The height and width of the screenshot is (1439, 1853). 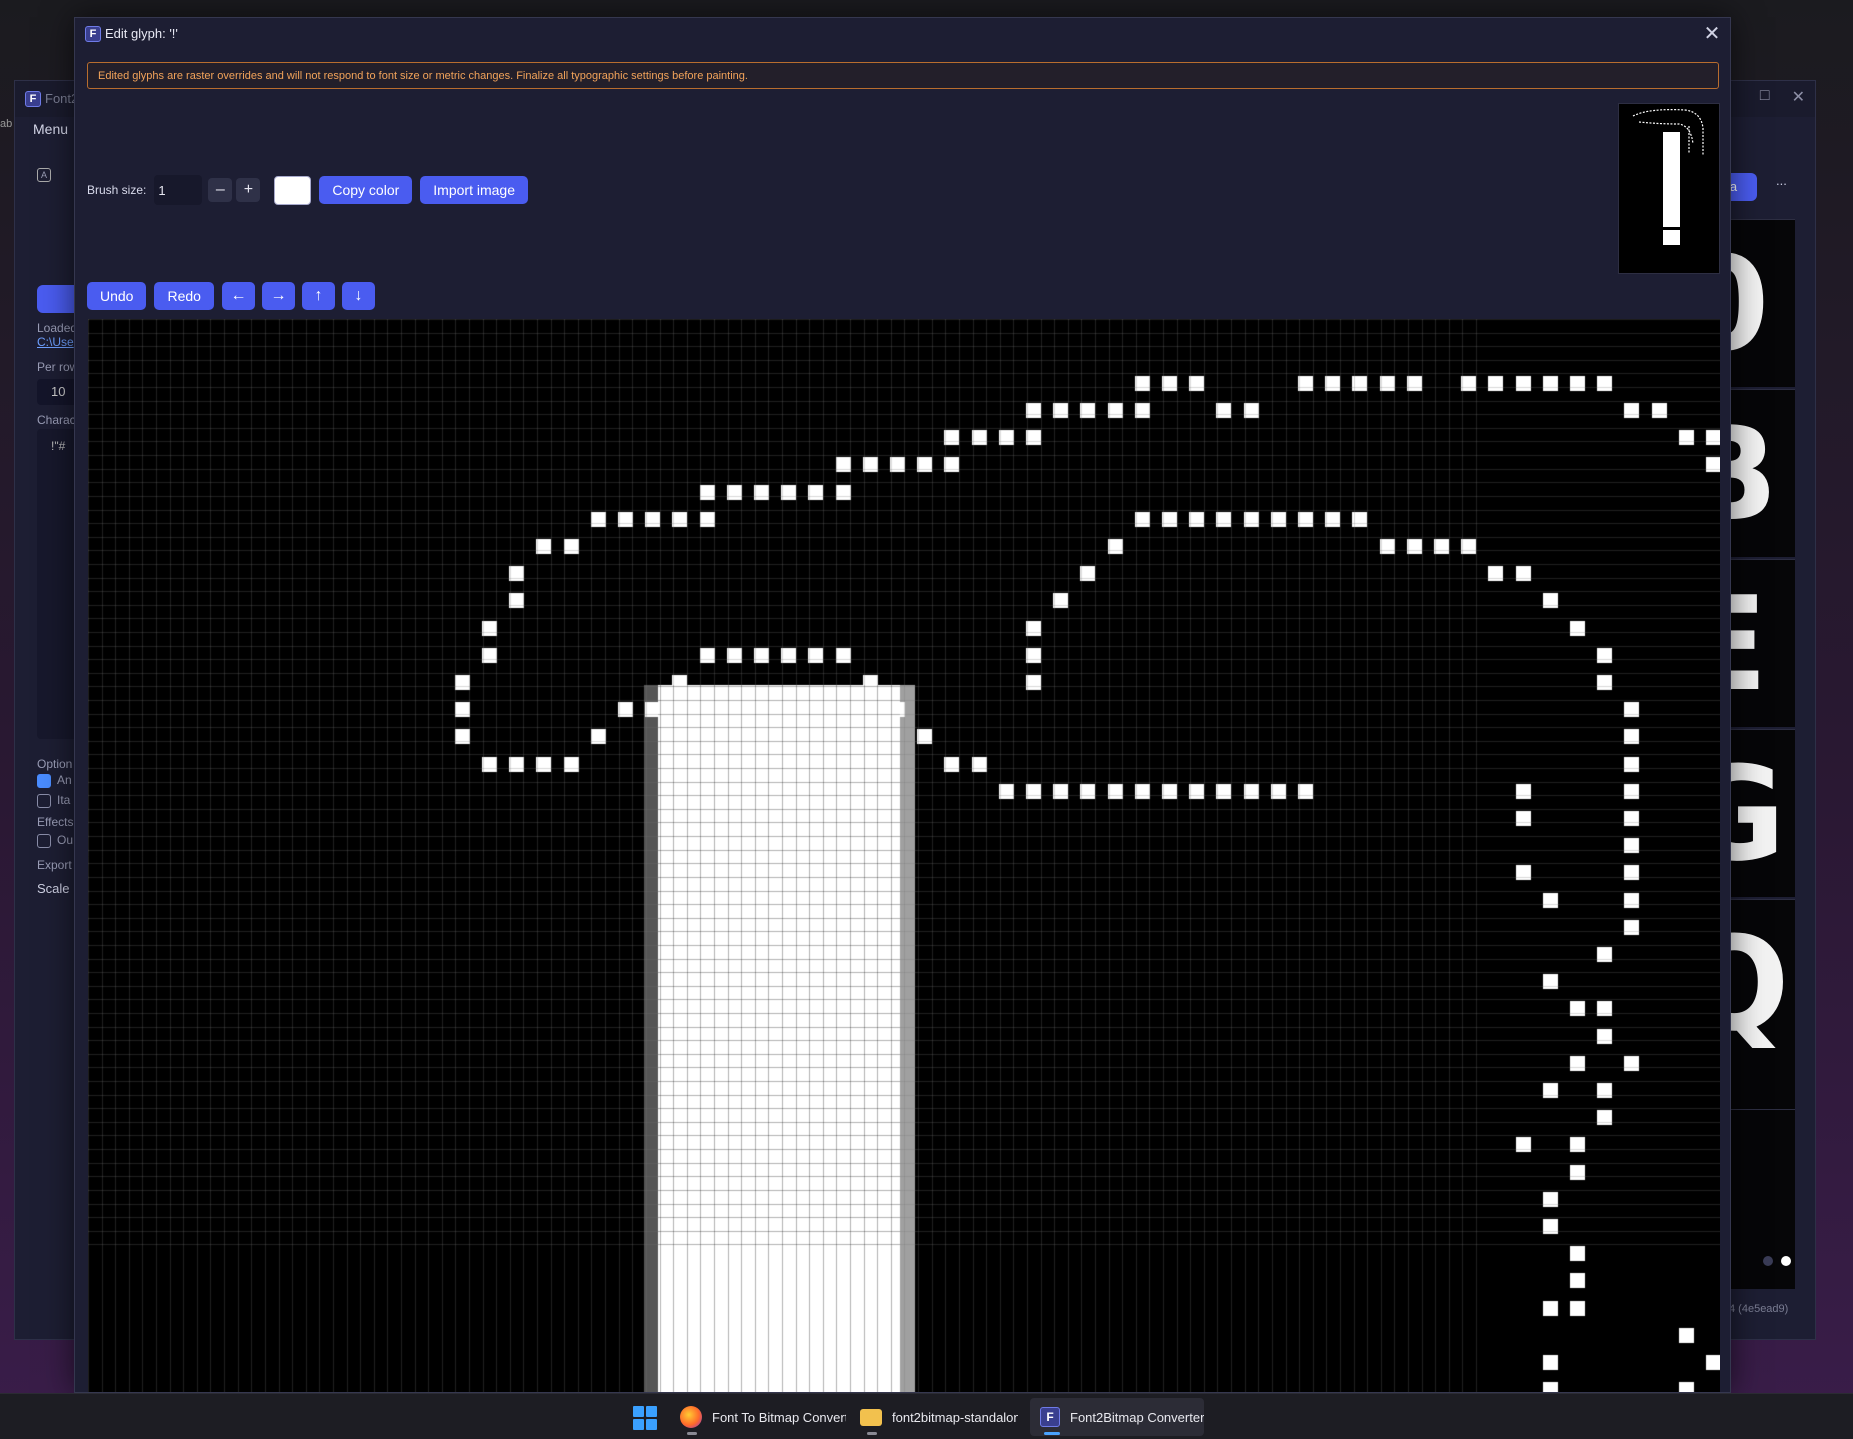 What do you see at coordinates (358, 296) in the screenshot?
I see `shift-down-button: ↓` at bounding box center [358, 296].